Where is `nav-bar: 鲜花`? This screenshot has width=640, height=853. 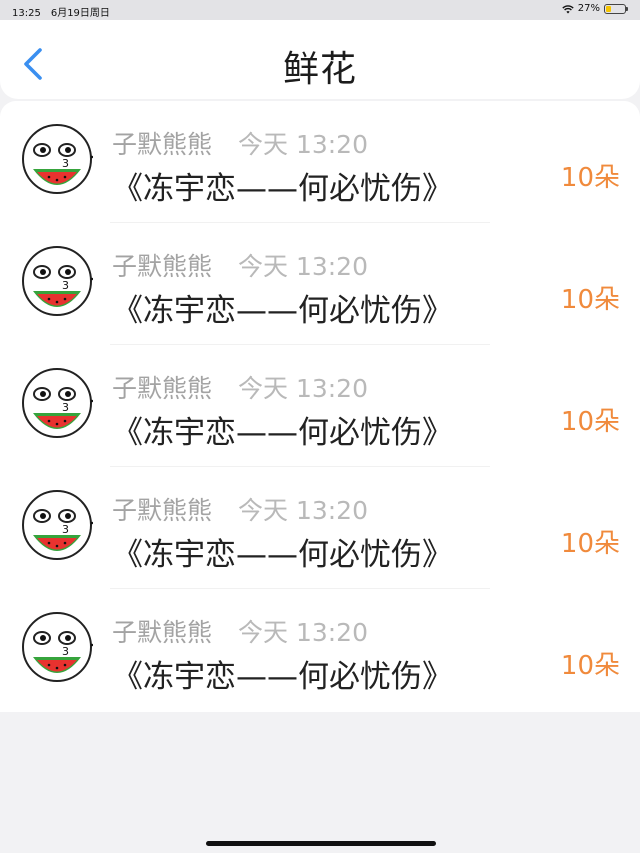 nav-bar: 鲜花 is located at coordinates (320, 59).